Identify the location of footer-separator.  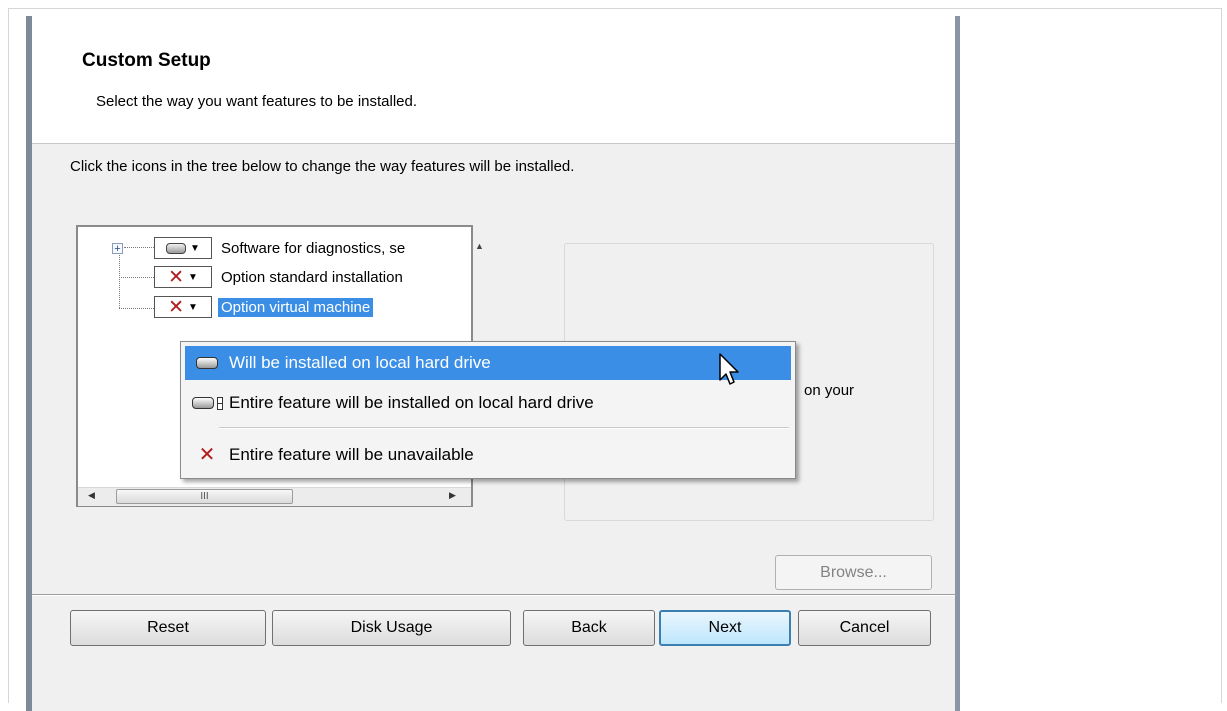
(493, 595).